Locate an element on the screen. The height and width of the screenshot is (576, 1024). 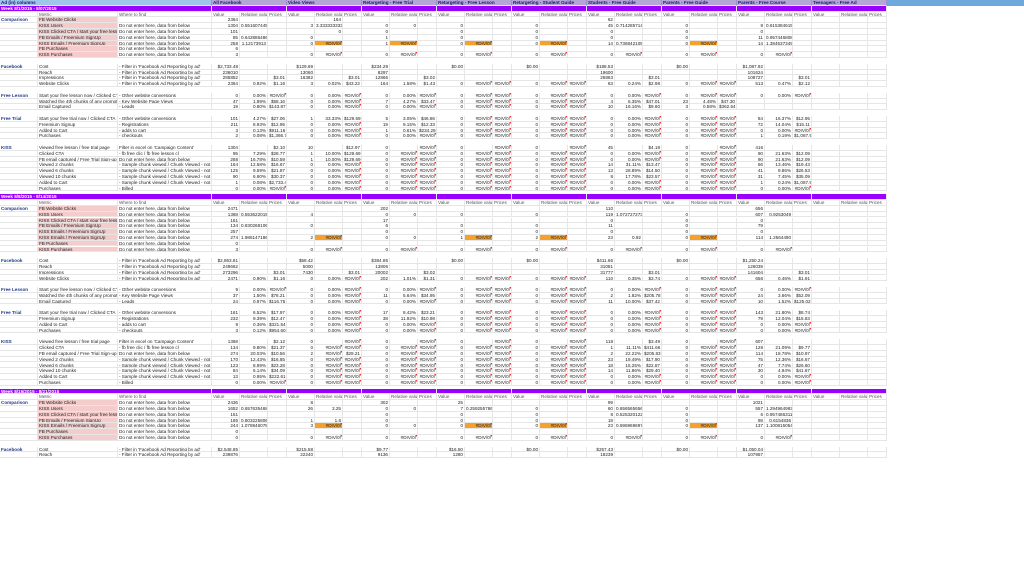
relative-value-cell: 0.12% is located at coordinates (254, 330).